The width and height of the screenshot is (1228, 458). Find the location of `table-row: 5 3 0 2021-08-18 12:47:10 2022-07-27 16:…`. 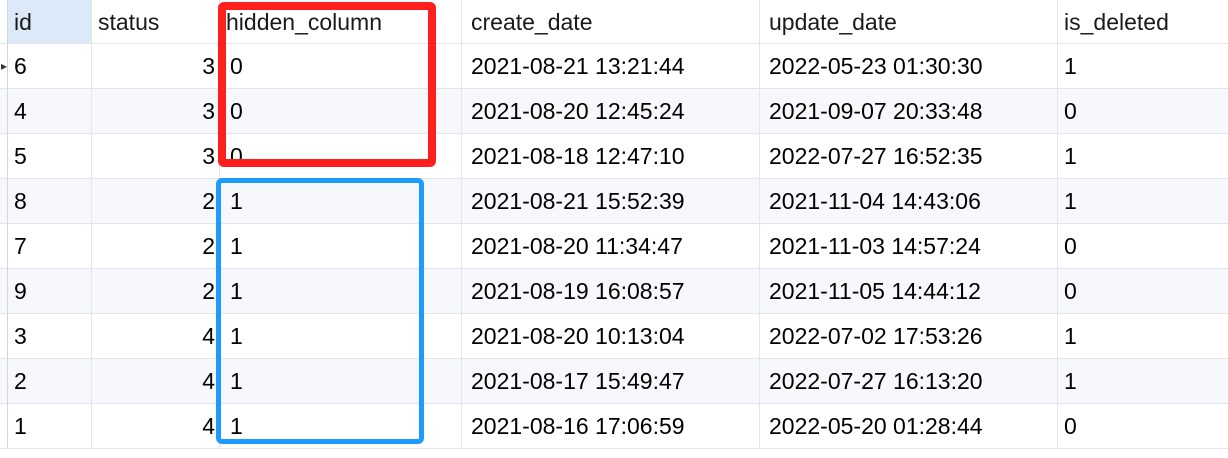

table-row: 5 3 0 2021-08-18 12:47:10 2022-07-27 16:… is located at coordinates (614, 156).